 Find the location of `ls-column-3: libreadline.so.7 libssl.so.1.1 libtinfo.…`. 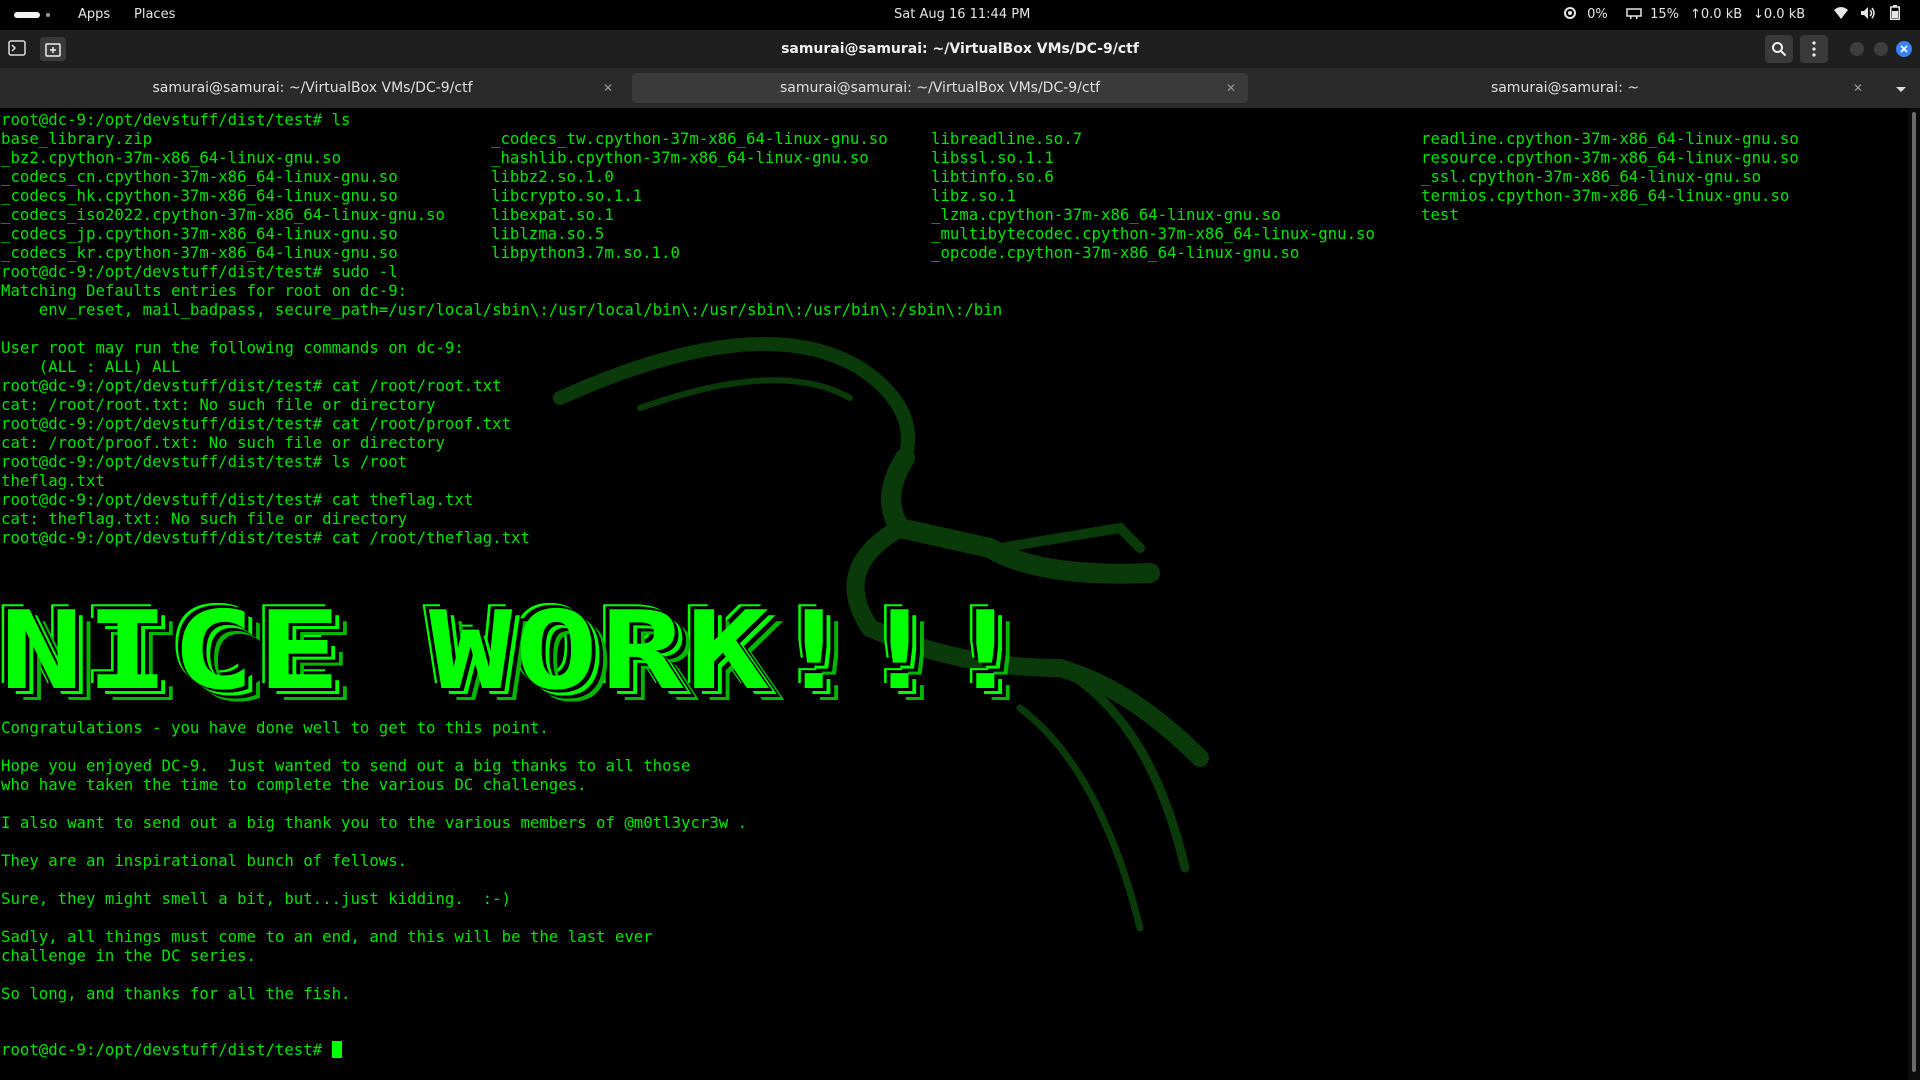

ls-column-3: libreadline.so.7 libssl.so.1.1 libtinfo.… is located at coordinates (1153, 195).